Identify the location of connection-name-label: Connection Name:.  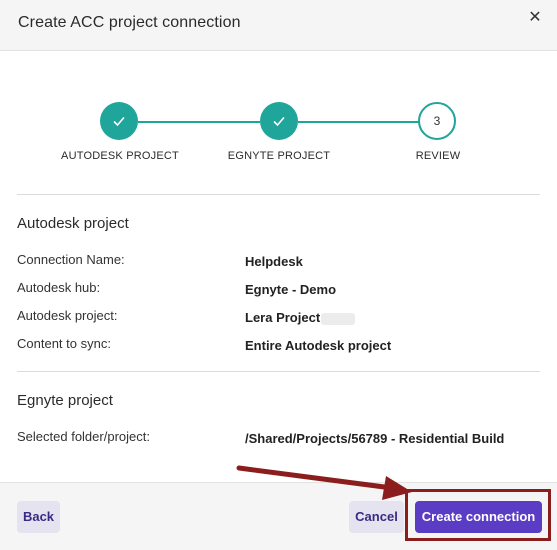
(71, 259).